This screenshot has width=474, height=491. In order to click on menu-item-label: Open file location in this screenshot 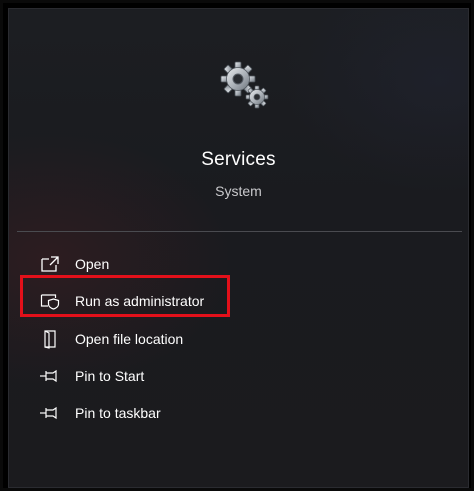, I will do `click(129, 339)`.